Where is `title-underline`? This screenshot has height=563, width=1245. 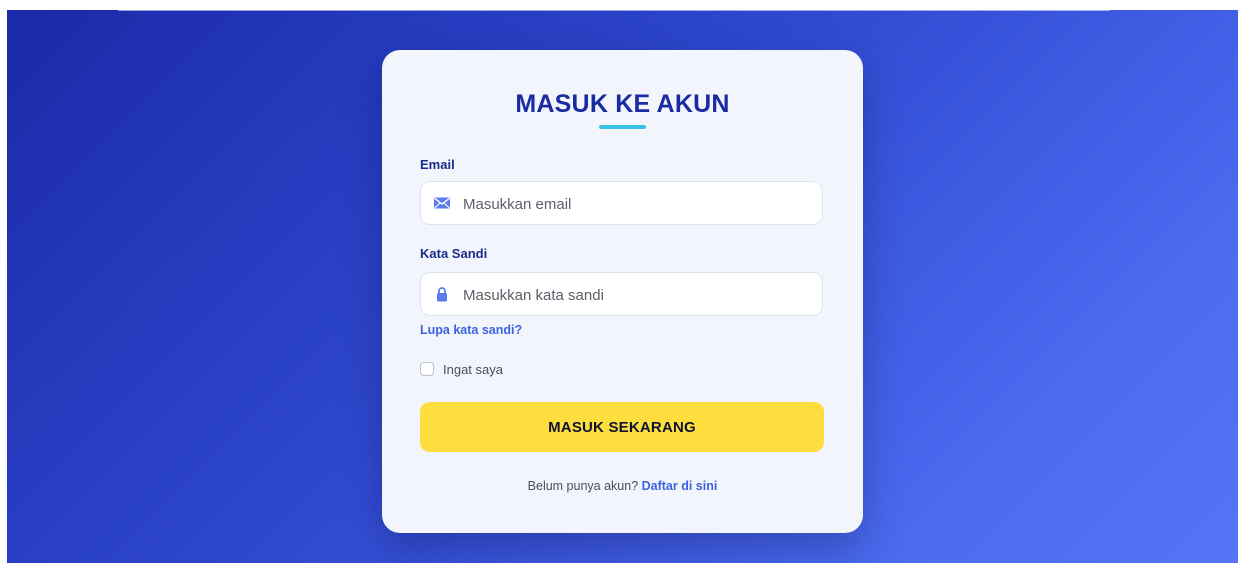
title-underline is located at coordinates (622, 127).